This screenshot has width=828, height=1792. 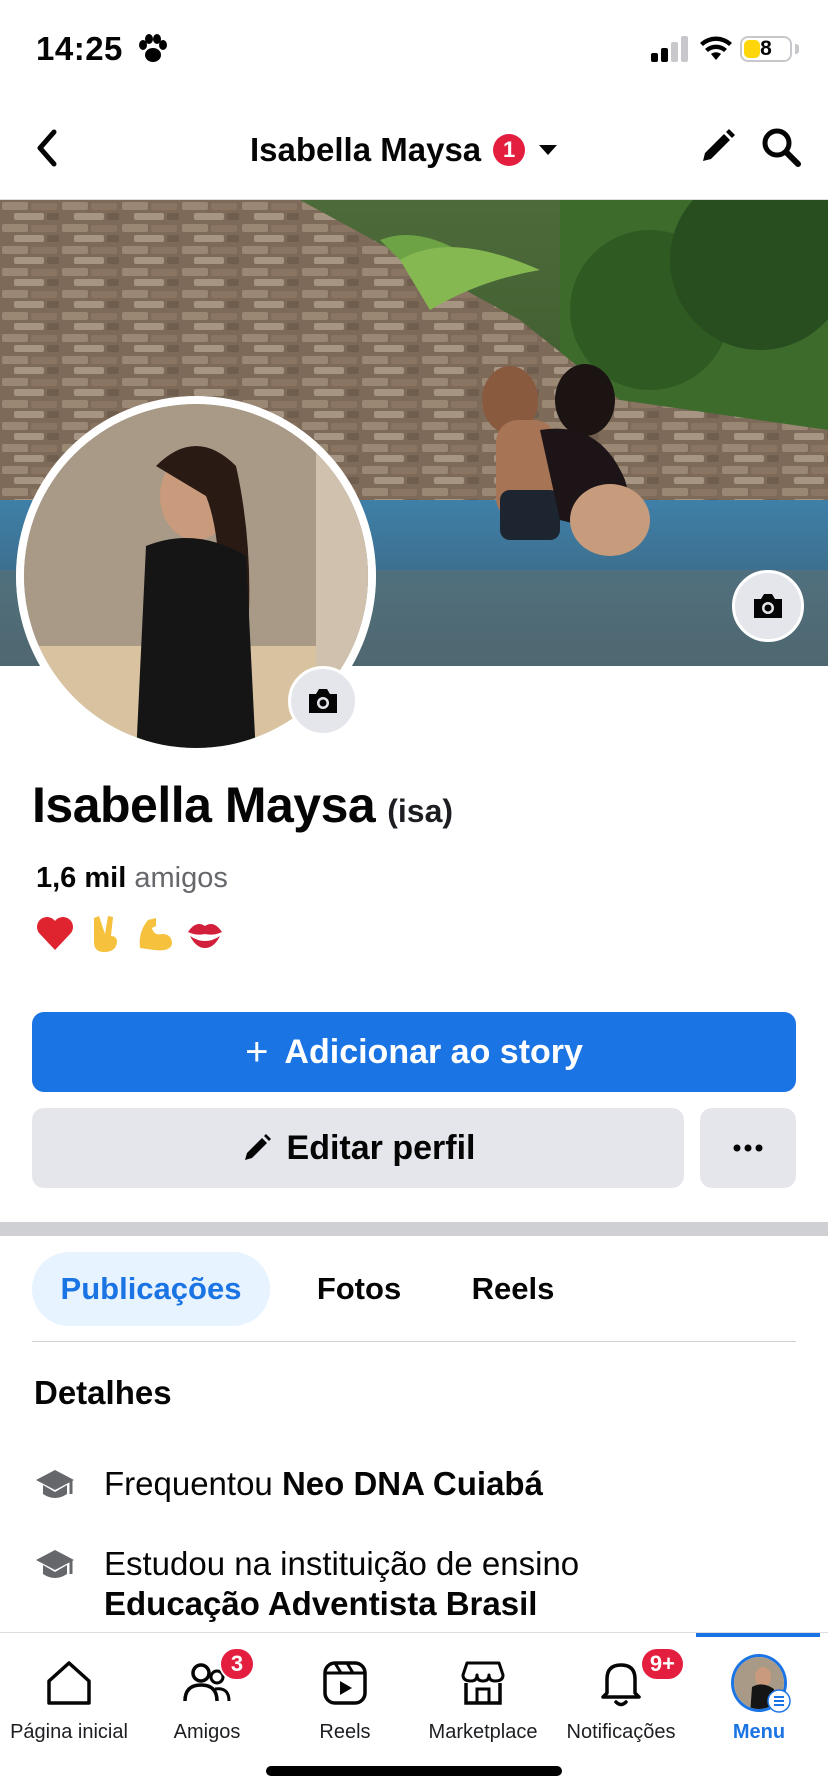 What do you see at coordinates (151, 1289) in the screenshot?
I see `tab-publicacoes: Publicações` at bounding box center [151, 1289].